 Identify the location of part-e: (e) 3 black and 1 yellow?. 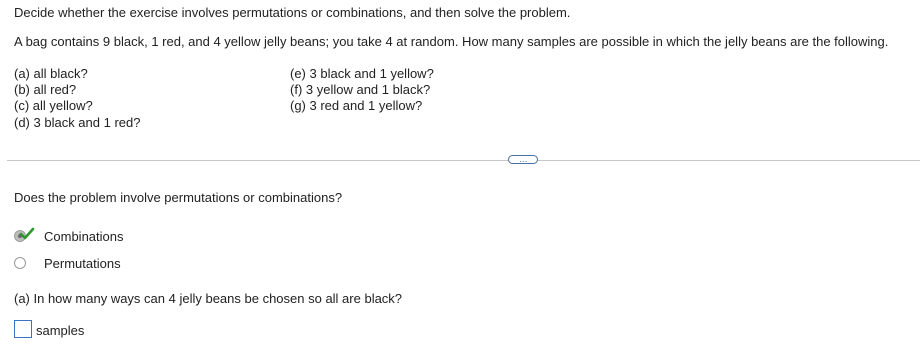
(362, 73).